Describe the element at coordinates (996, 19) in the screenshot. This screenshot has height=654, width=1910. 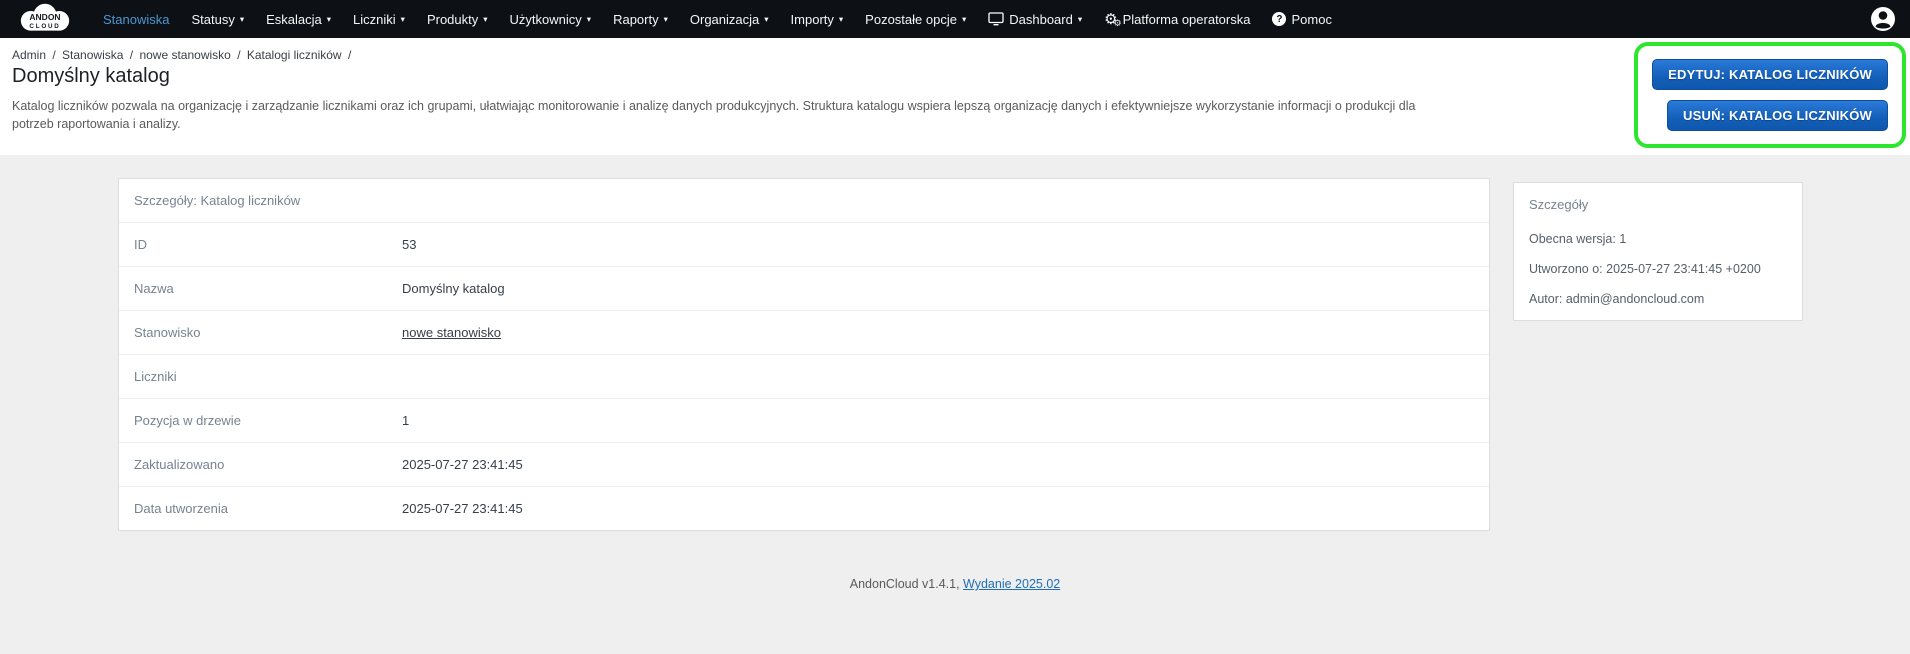
I see `monitor-icon` at that location.